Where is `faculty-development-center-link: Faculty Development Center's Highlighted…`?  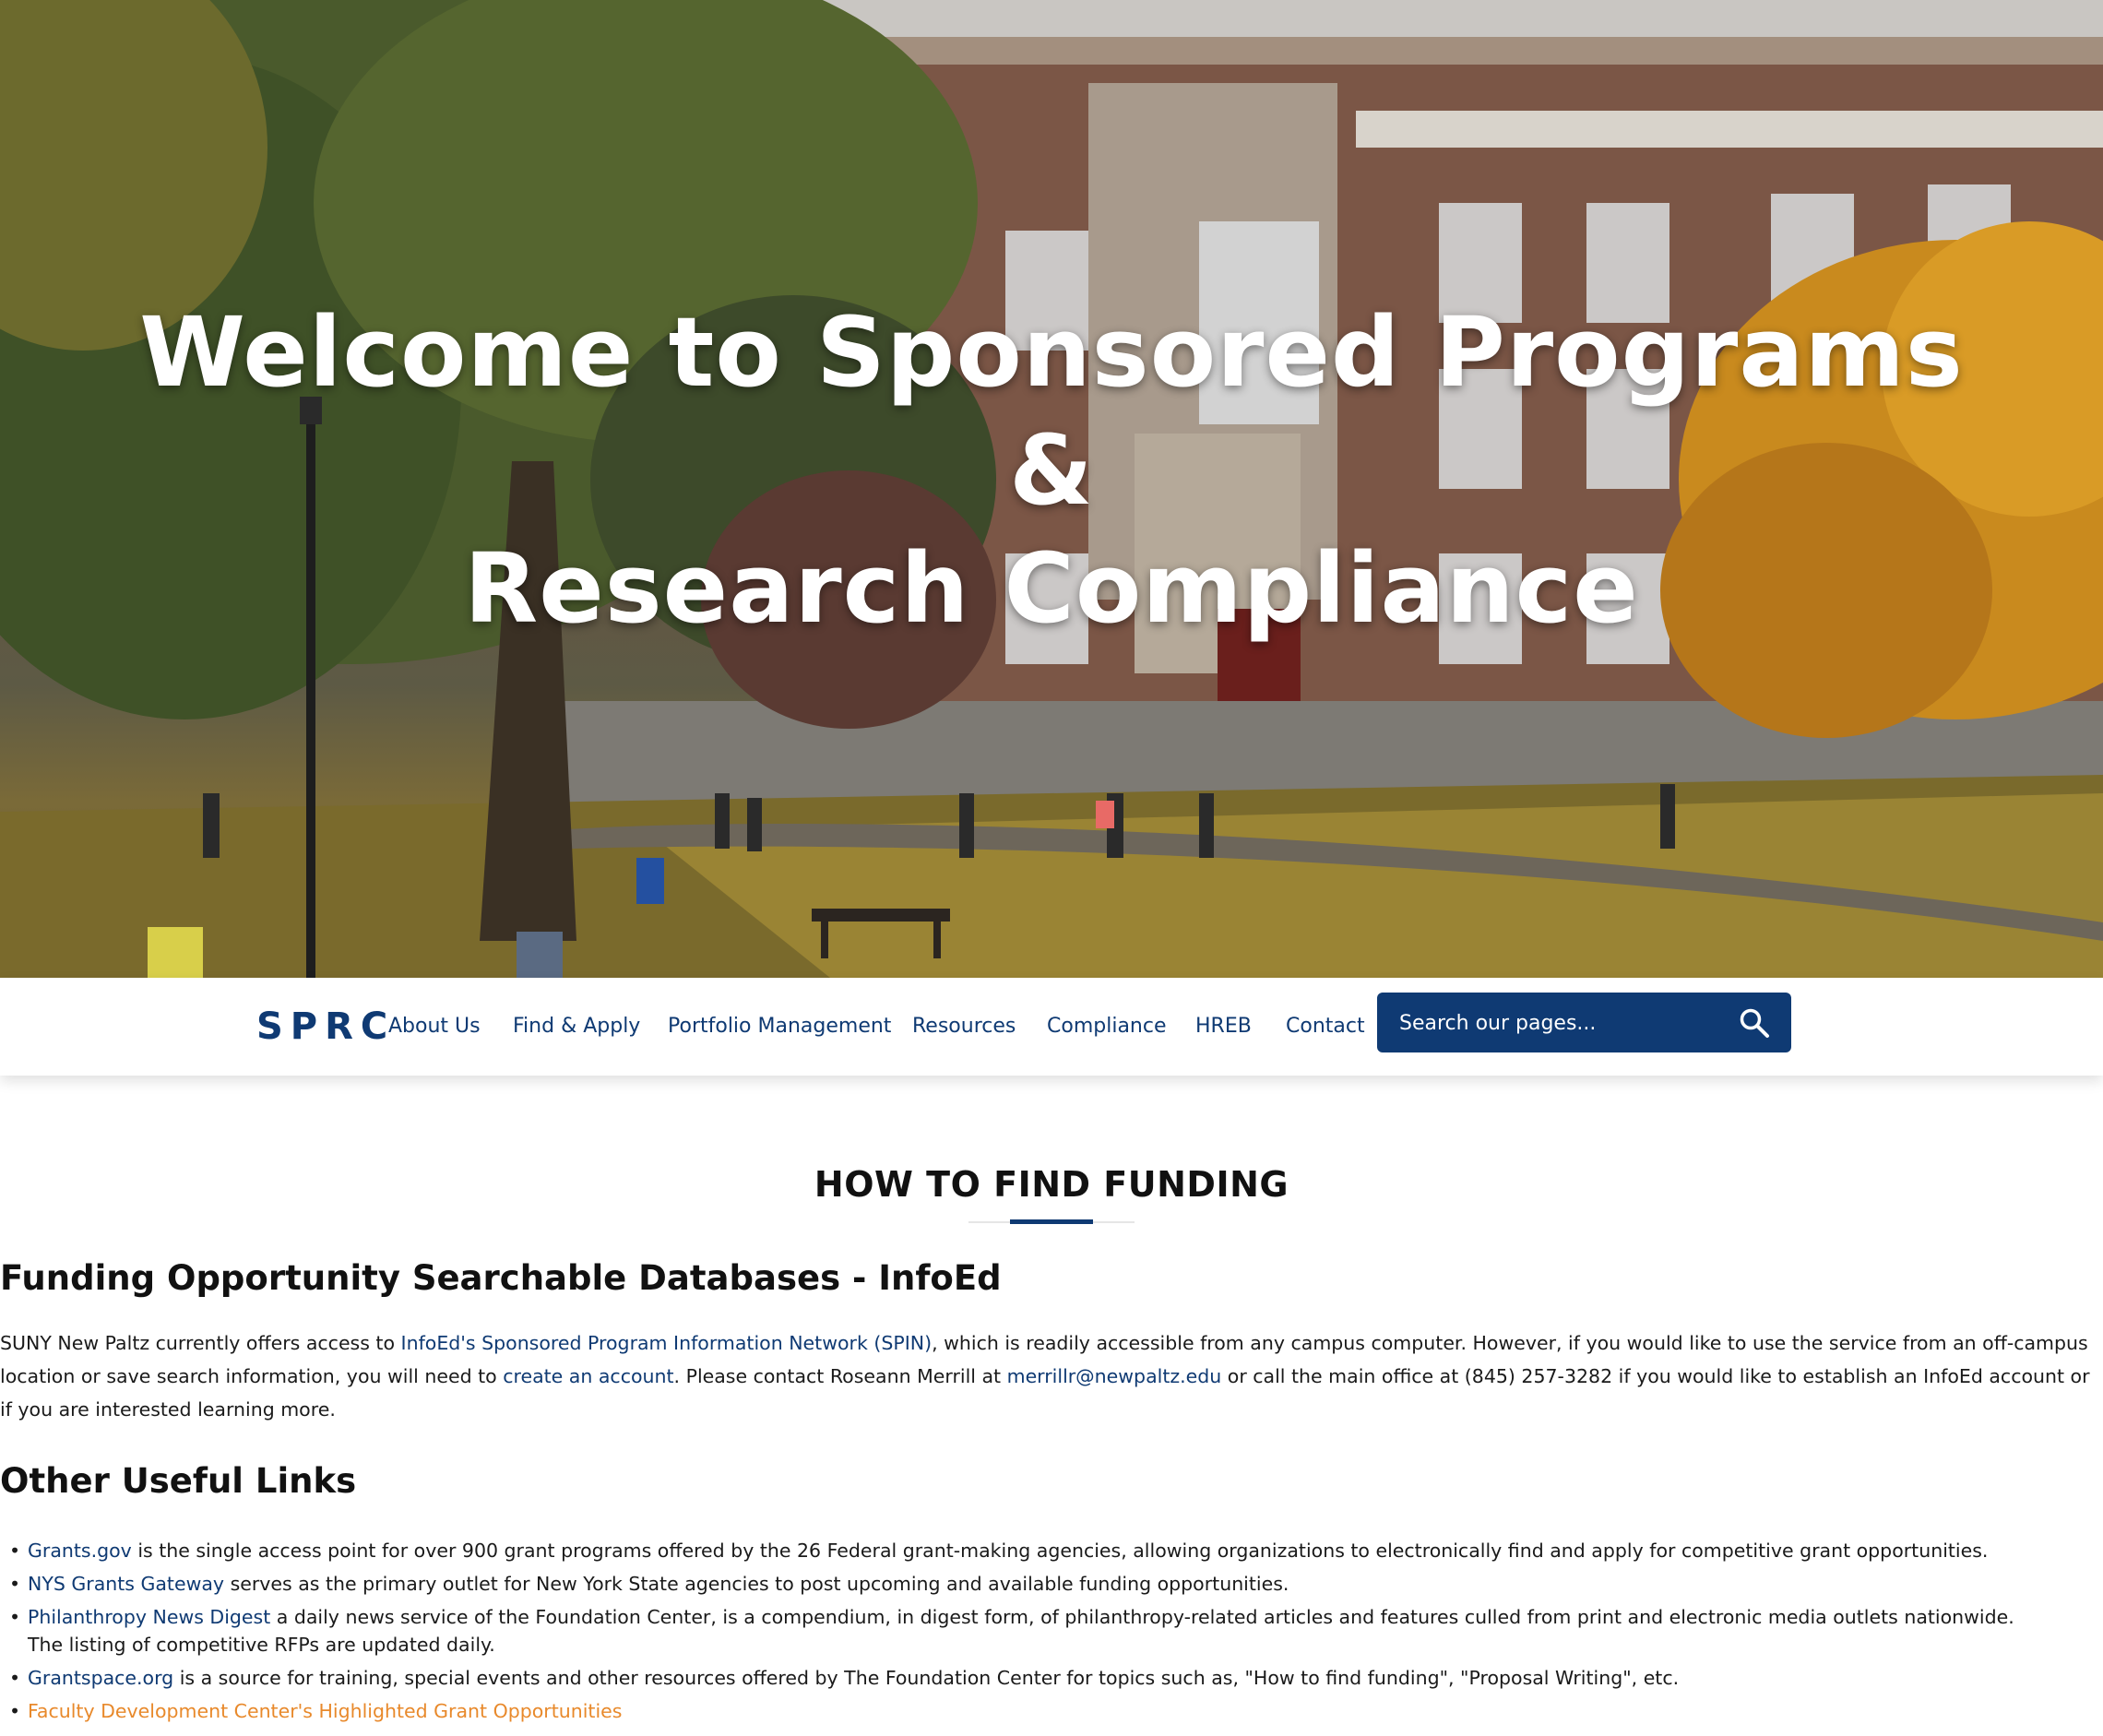 faculty-development-center-link: Faculty Development Center's Highlighted… is located at coordinates (325, 1711).